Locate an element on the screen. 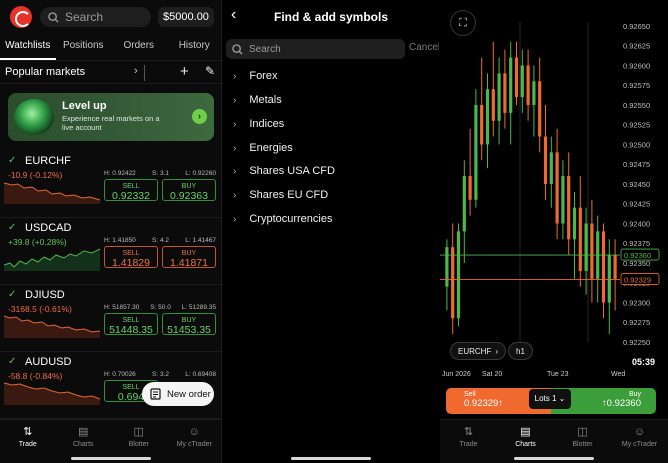 The height and width of the screenshot is (463, 668). sell-button: SELL 51448.35 is located at coordinates (131, 324).